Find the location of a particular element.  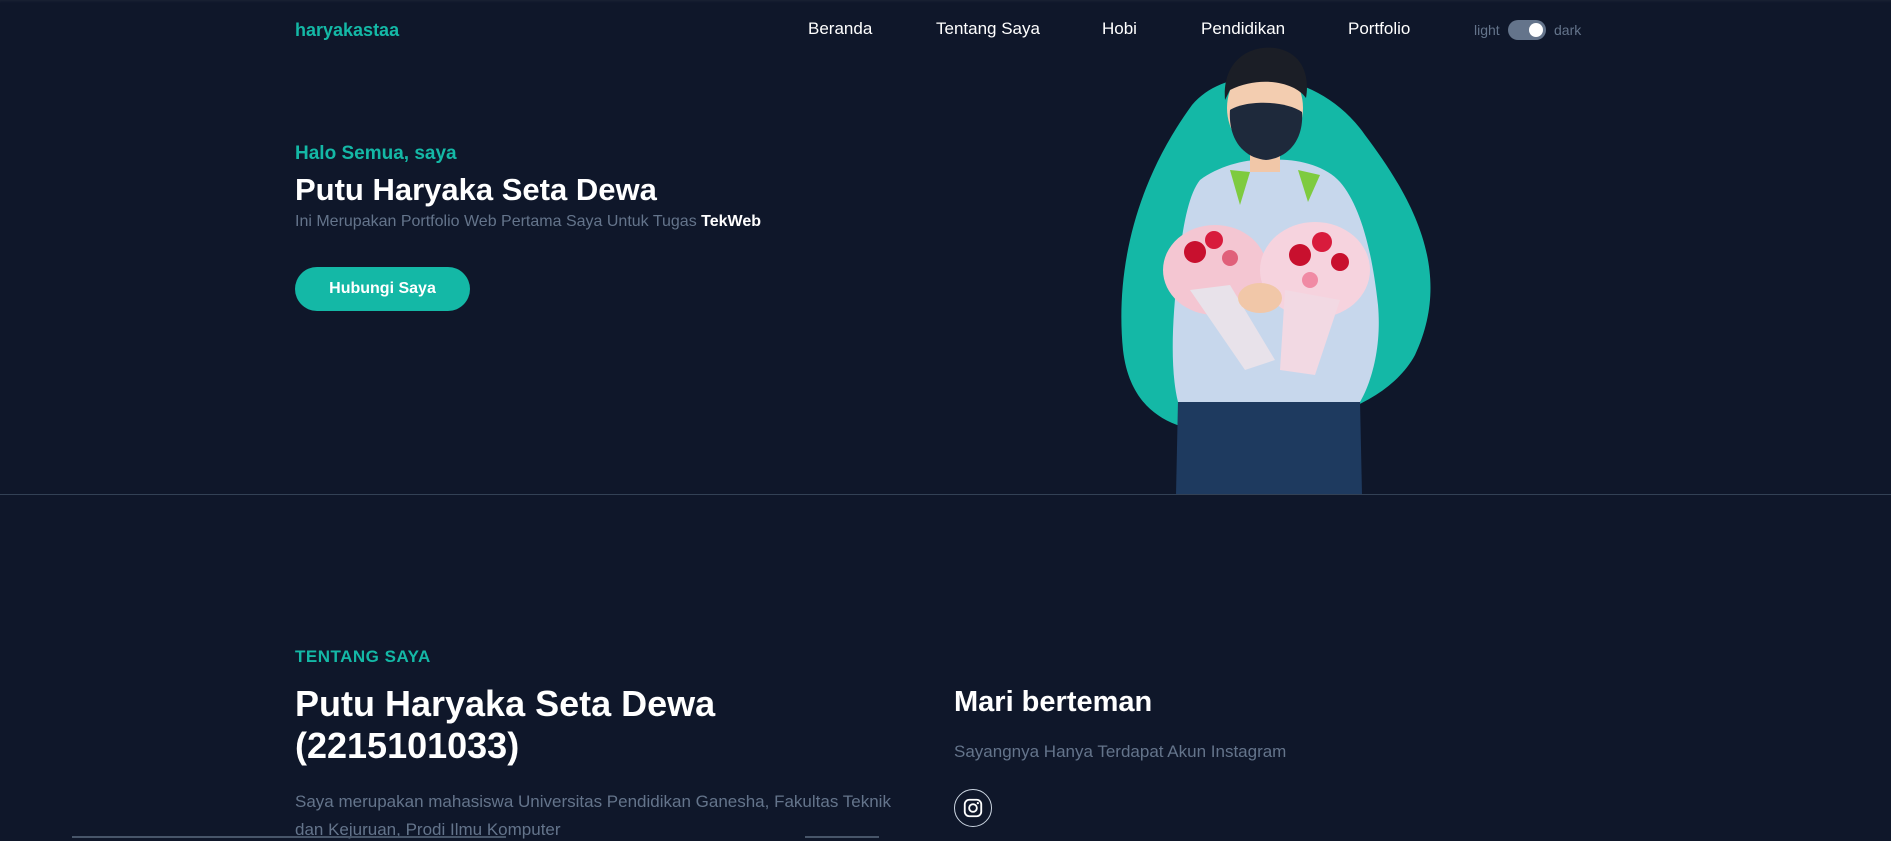

nav-item-tentang-saya: Tentang Saya is located at coordinates (988, 29).